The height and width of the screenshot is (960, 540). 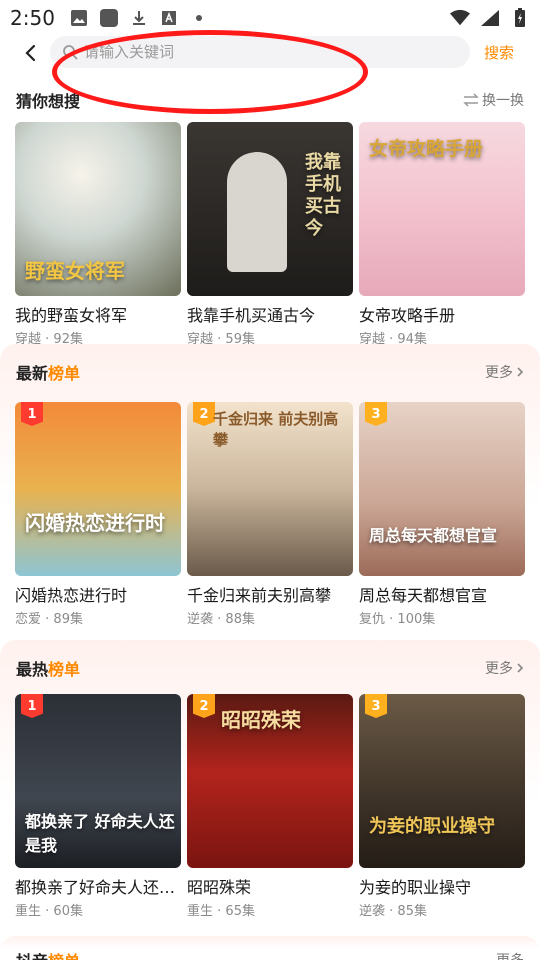 I want to click on search-icon, so click(x=70, y=52).